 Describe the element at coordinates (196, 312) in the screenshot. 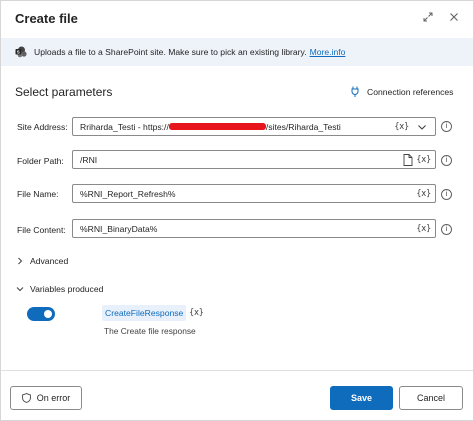

I see `variable-icon: {x}` at that location.